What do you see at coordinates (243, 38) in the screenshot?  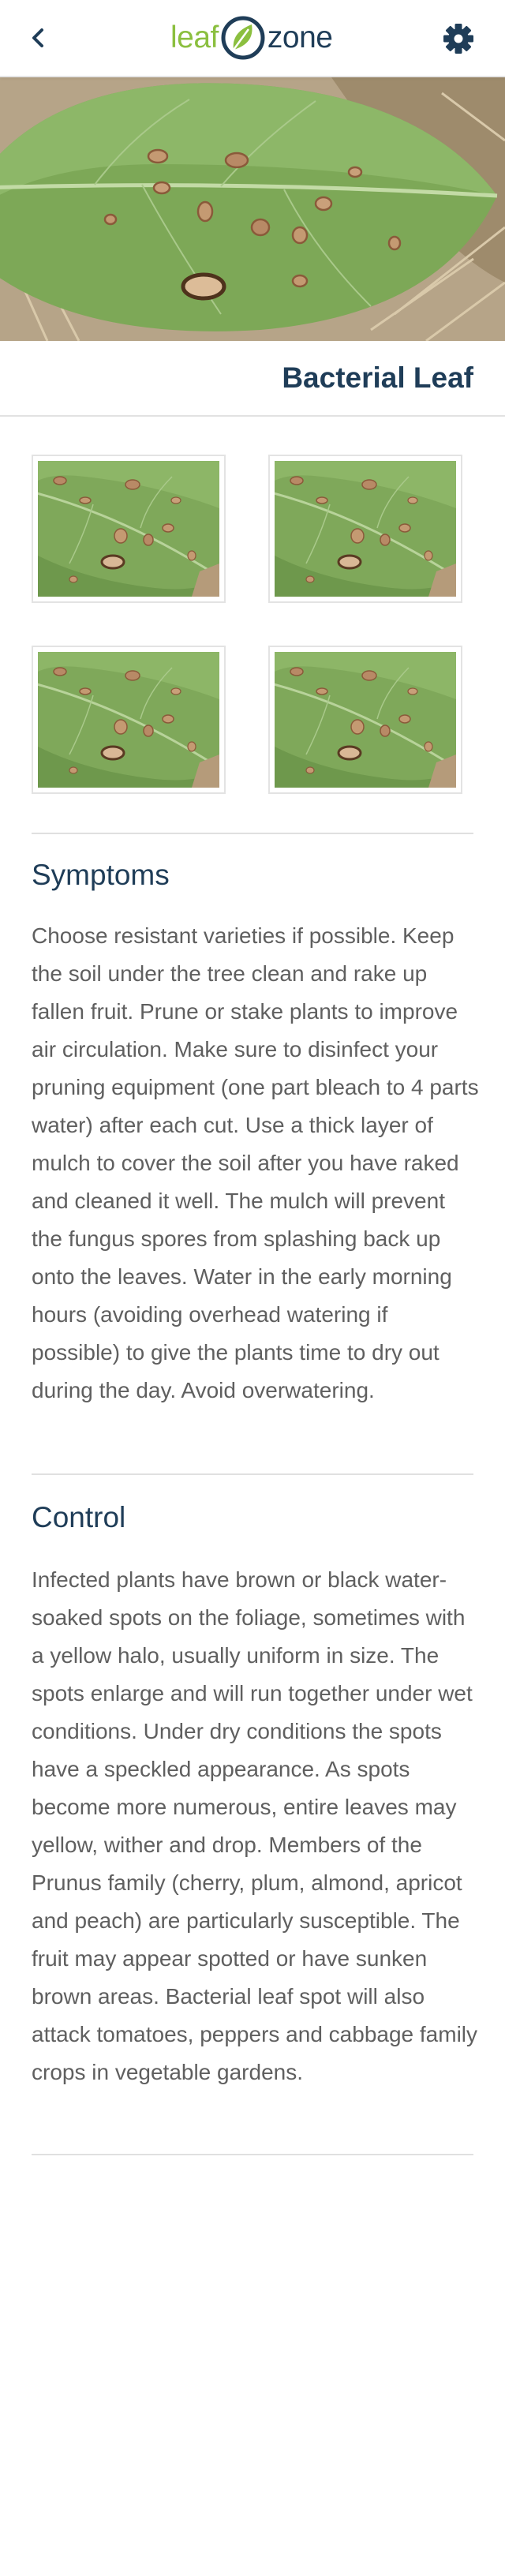 I see `leaf-logo-icon` at bounding box center [243, 38].